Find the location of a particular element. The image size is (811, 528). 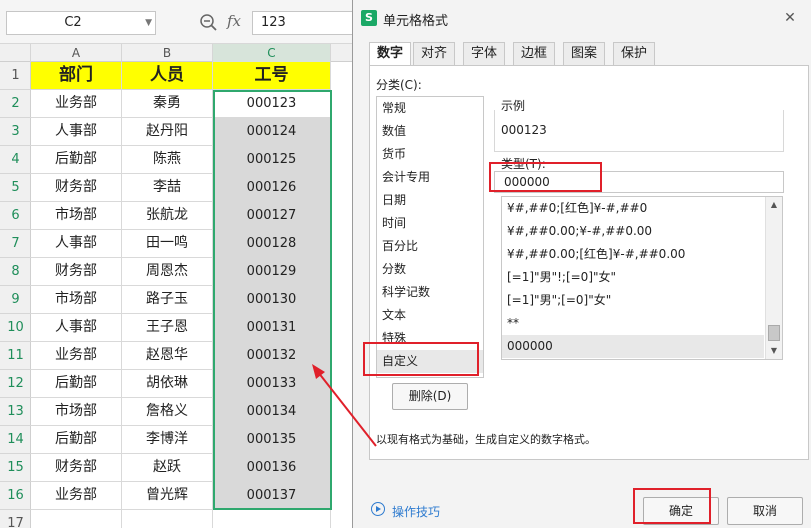

table-cell: 张航龙 is located at coordinates (167, 216).